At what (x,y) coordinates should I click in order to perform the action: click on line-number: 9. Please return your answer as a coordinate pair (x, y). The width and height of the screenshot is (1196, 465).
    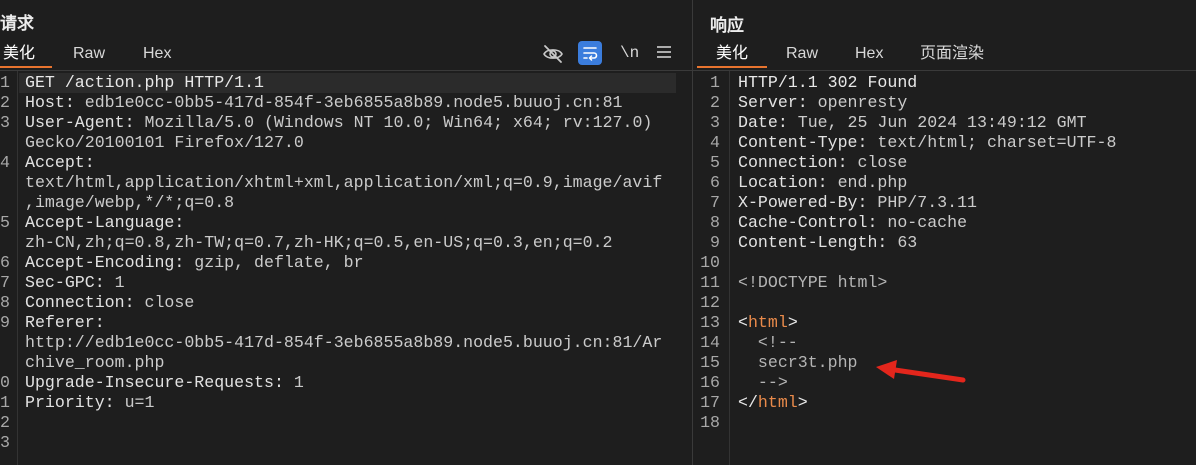
    Looking at the image, I should click on (715, 242).